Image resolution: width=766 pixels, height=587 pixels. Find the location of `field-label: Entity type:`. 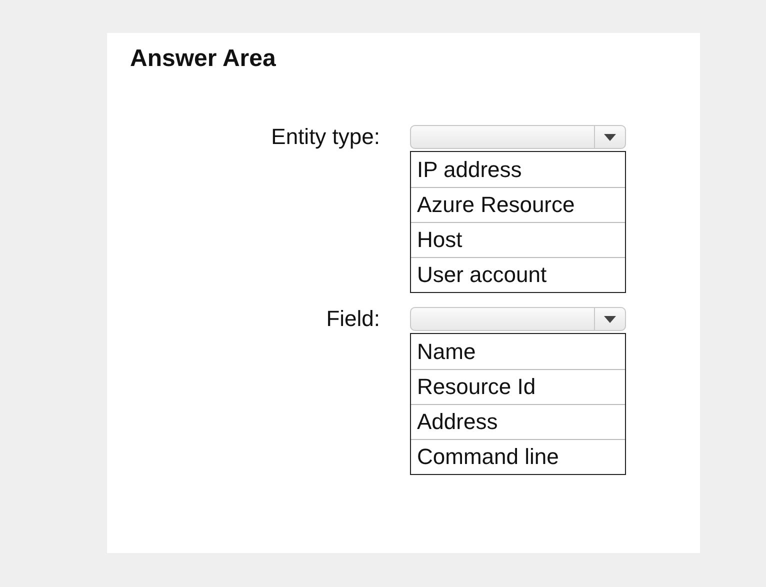

field-label: Entity type: is located at coordinates (325, 137).